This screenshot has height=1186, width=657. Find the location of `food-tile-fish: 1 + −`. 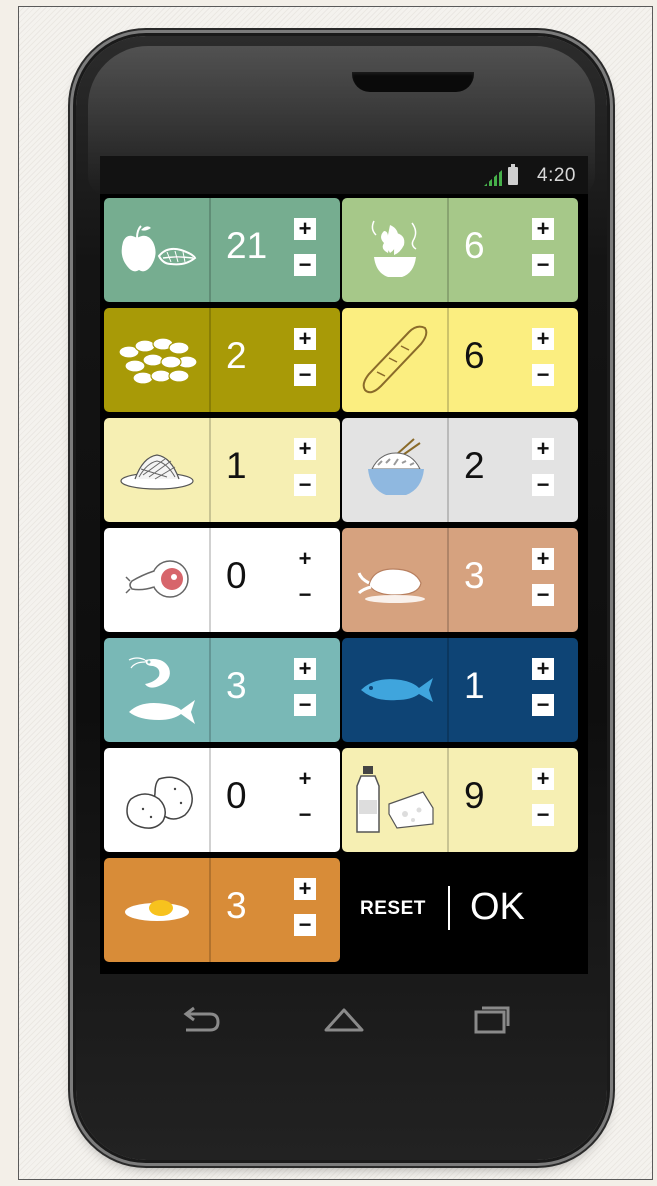

food-tile-fish: 1 + − is located at coordinates (460, 690).